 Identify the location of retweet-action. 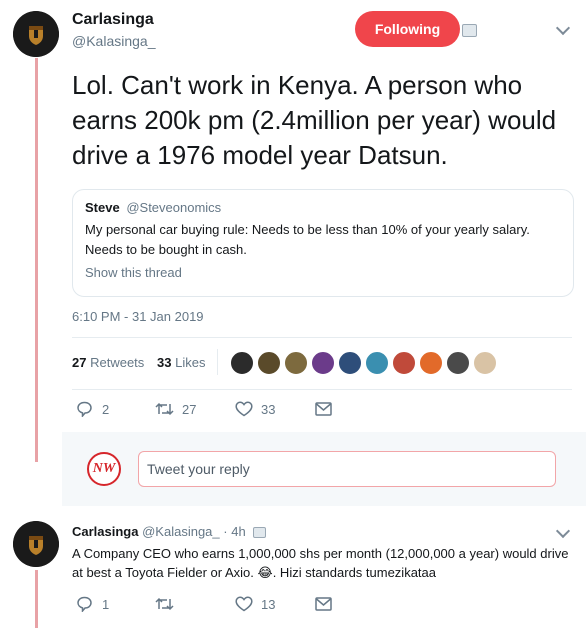
(168, 604).